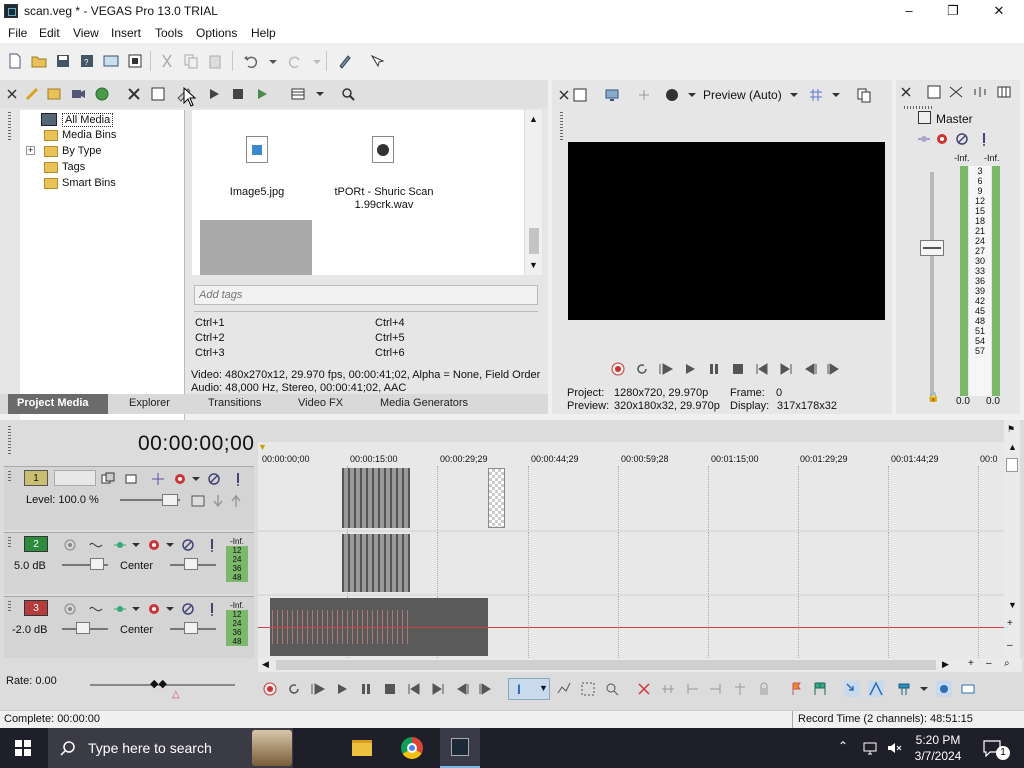 This screenshot has height=768, width=1024. What do you see at coordinates (668, 689) in the screenshot?
I see `trim-icon` at bounding box center [668, 689].